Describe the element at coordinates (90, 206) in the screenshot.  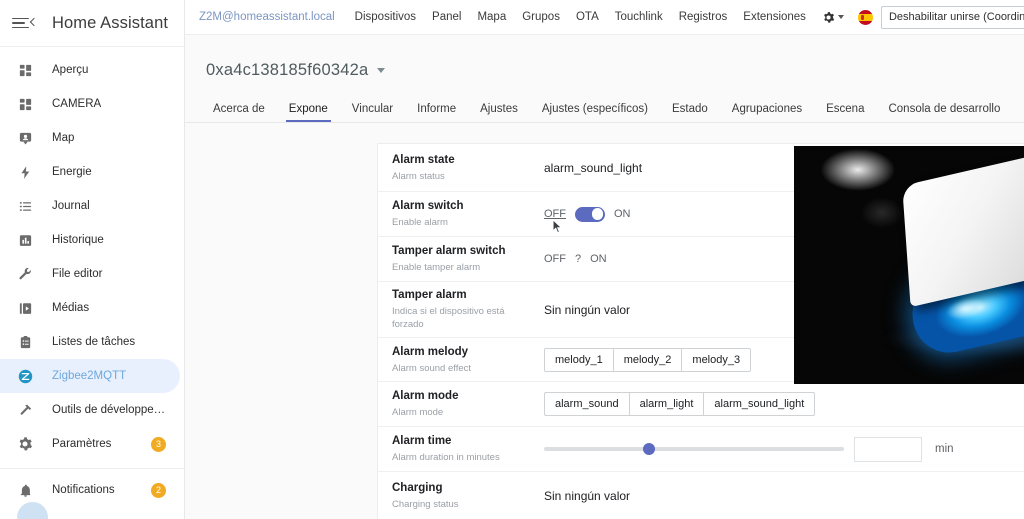
I see `sidebar-item-journal: Journal` at that location.